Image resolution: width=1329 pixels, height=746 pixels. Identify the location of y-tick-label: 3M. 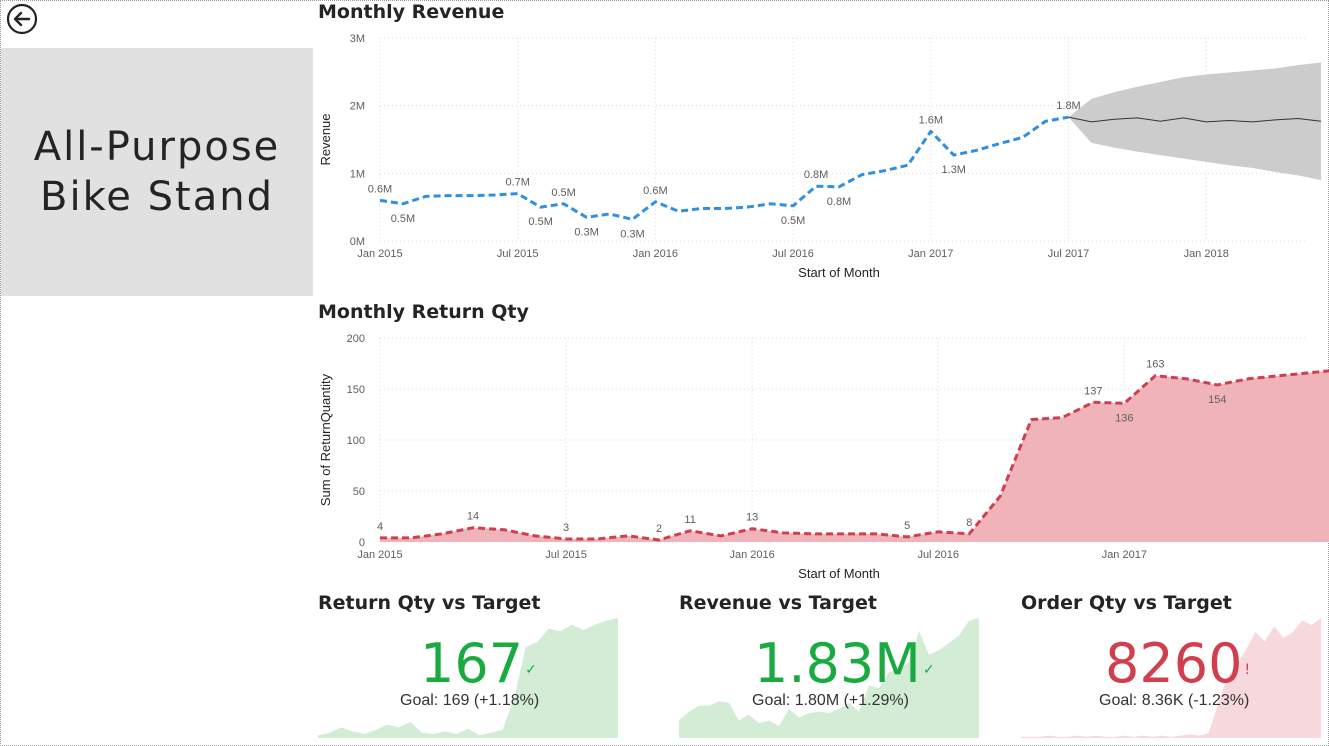
(357, 39).